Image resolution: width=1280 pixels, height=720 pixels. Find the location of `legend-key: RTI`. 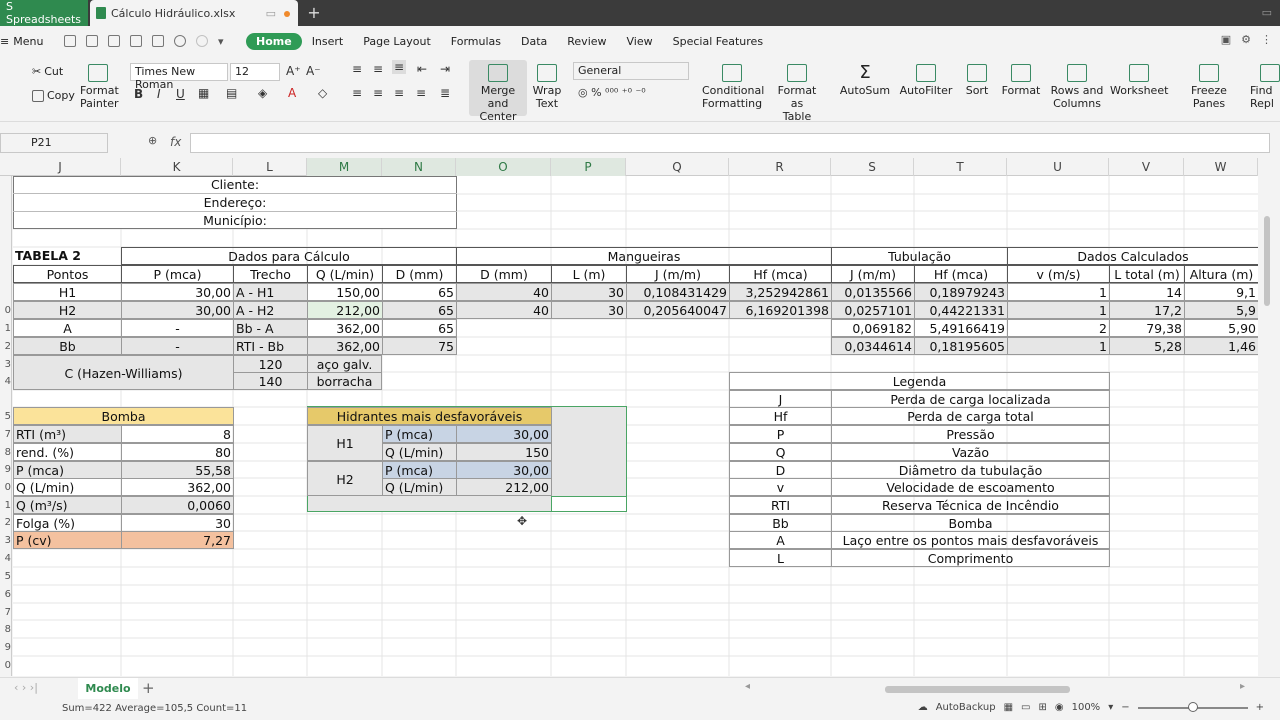

legend-key: RTI is located at coordinates (780, 505).